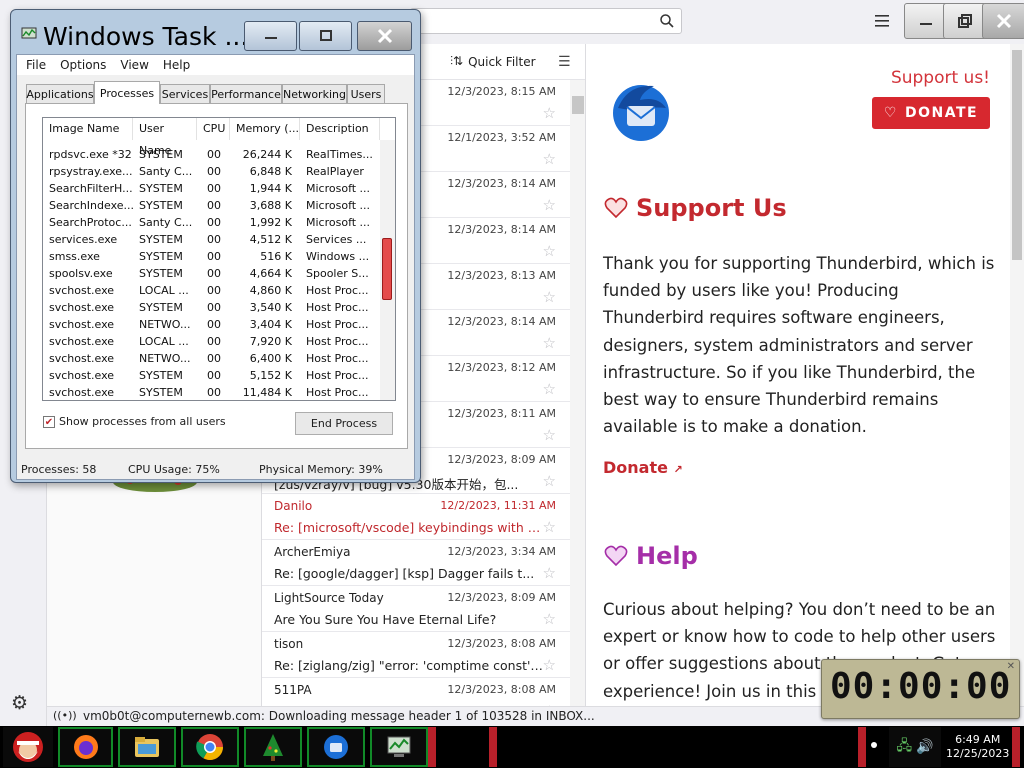 Image resolution: width=1024 pixels, height=768 pixels. I want to click on thunderbird-close-button, so click(1003, 21).